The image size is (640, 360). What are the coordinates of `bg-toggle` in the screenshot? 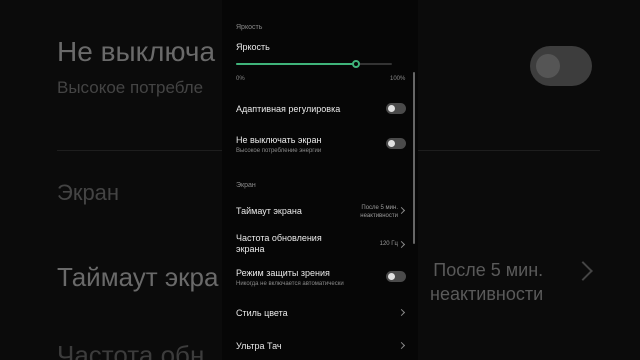 It's located at (561, 66).